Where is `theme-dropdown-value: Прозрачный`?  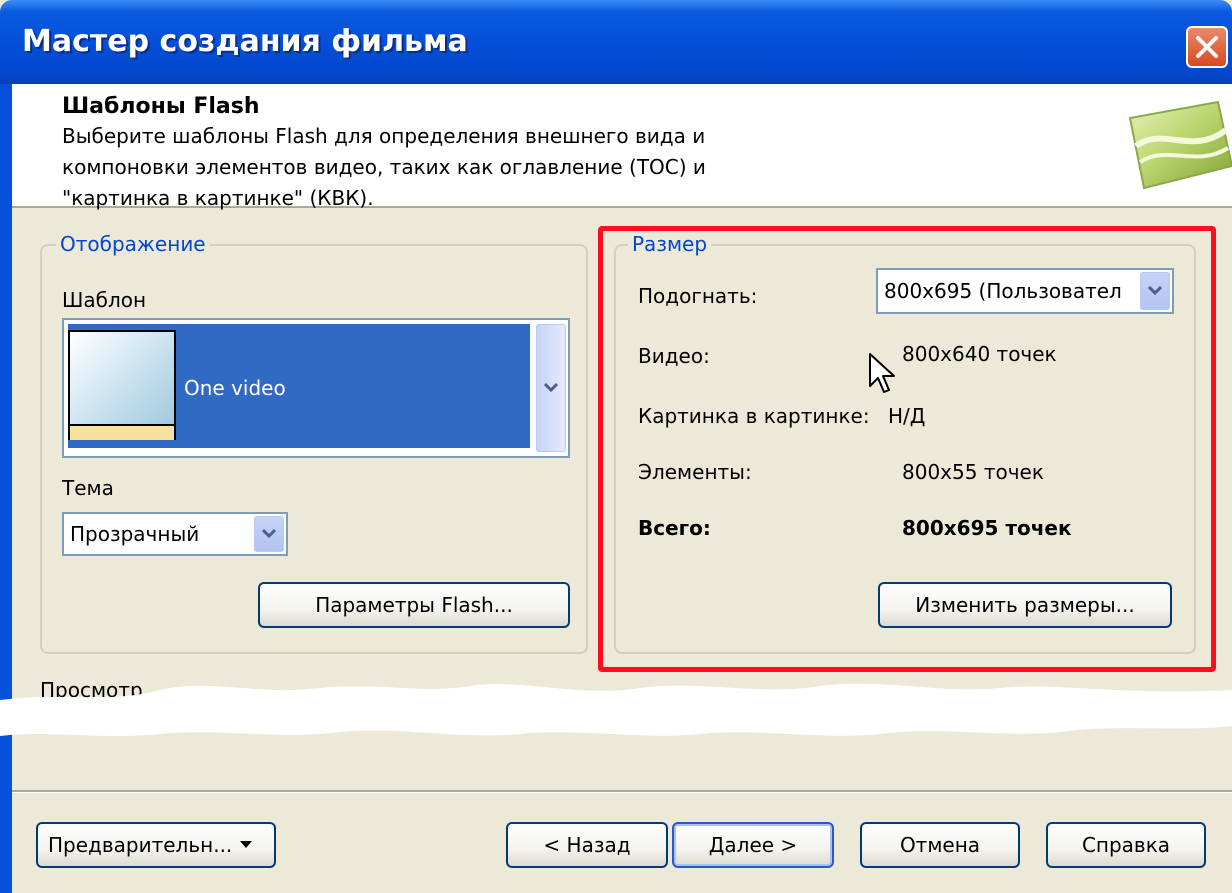
theme-dropdown-value: Прозрачный is located at coordinates (135, 534).